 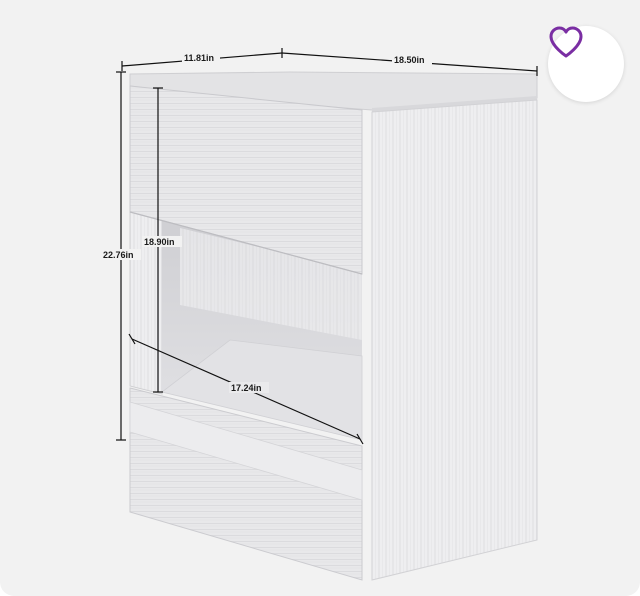 What do you see at coordinates (566, 42) in the screenshot?
I see `heart-outline-icon` at bounding box center [566, 42].